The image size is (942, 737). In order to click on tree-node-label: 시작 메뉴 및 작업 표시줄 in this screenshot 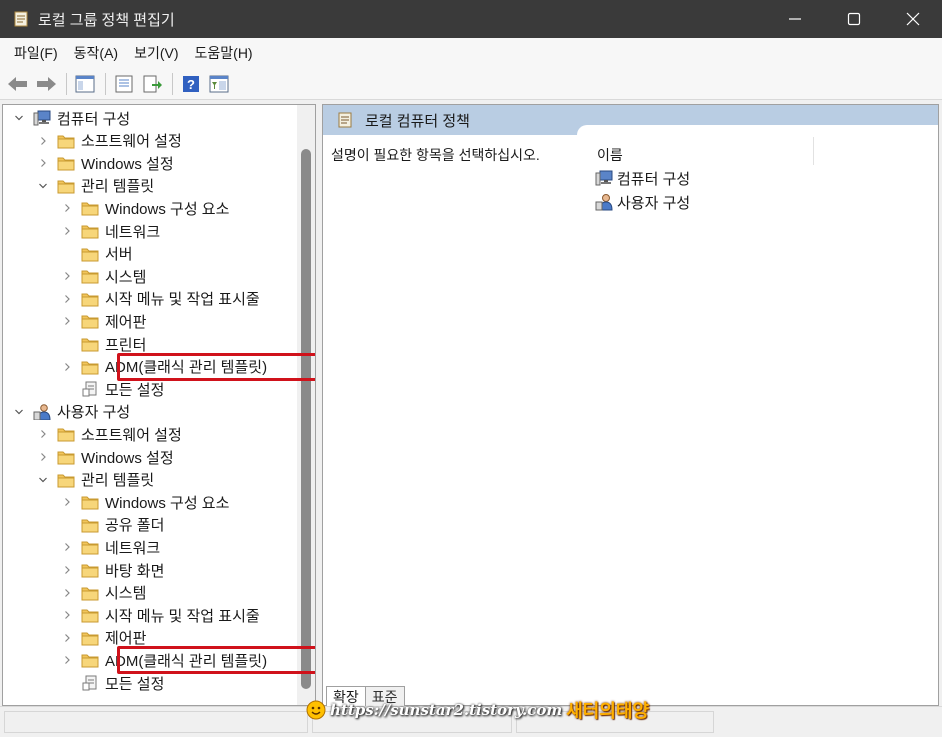, I will do `click(182, 300)`.